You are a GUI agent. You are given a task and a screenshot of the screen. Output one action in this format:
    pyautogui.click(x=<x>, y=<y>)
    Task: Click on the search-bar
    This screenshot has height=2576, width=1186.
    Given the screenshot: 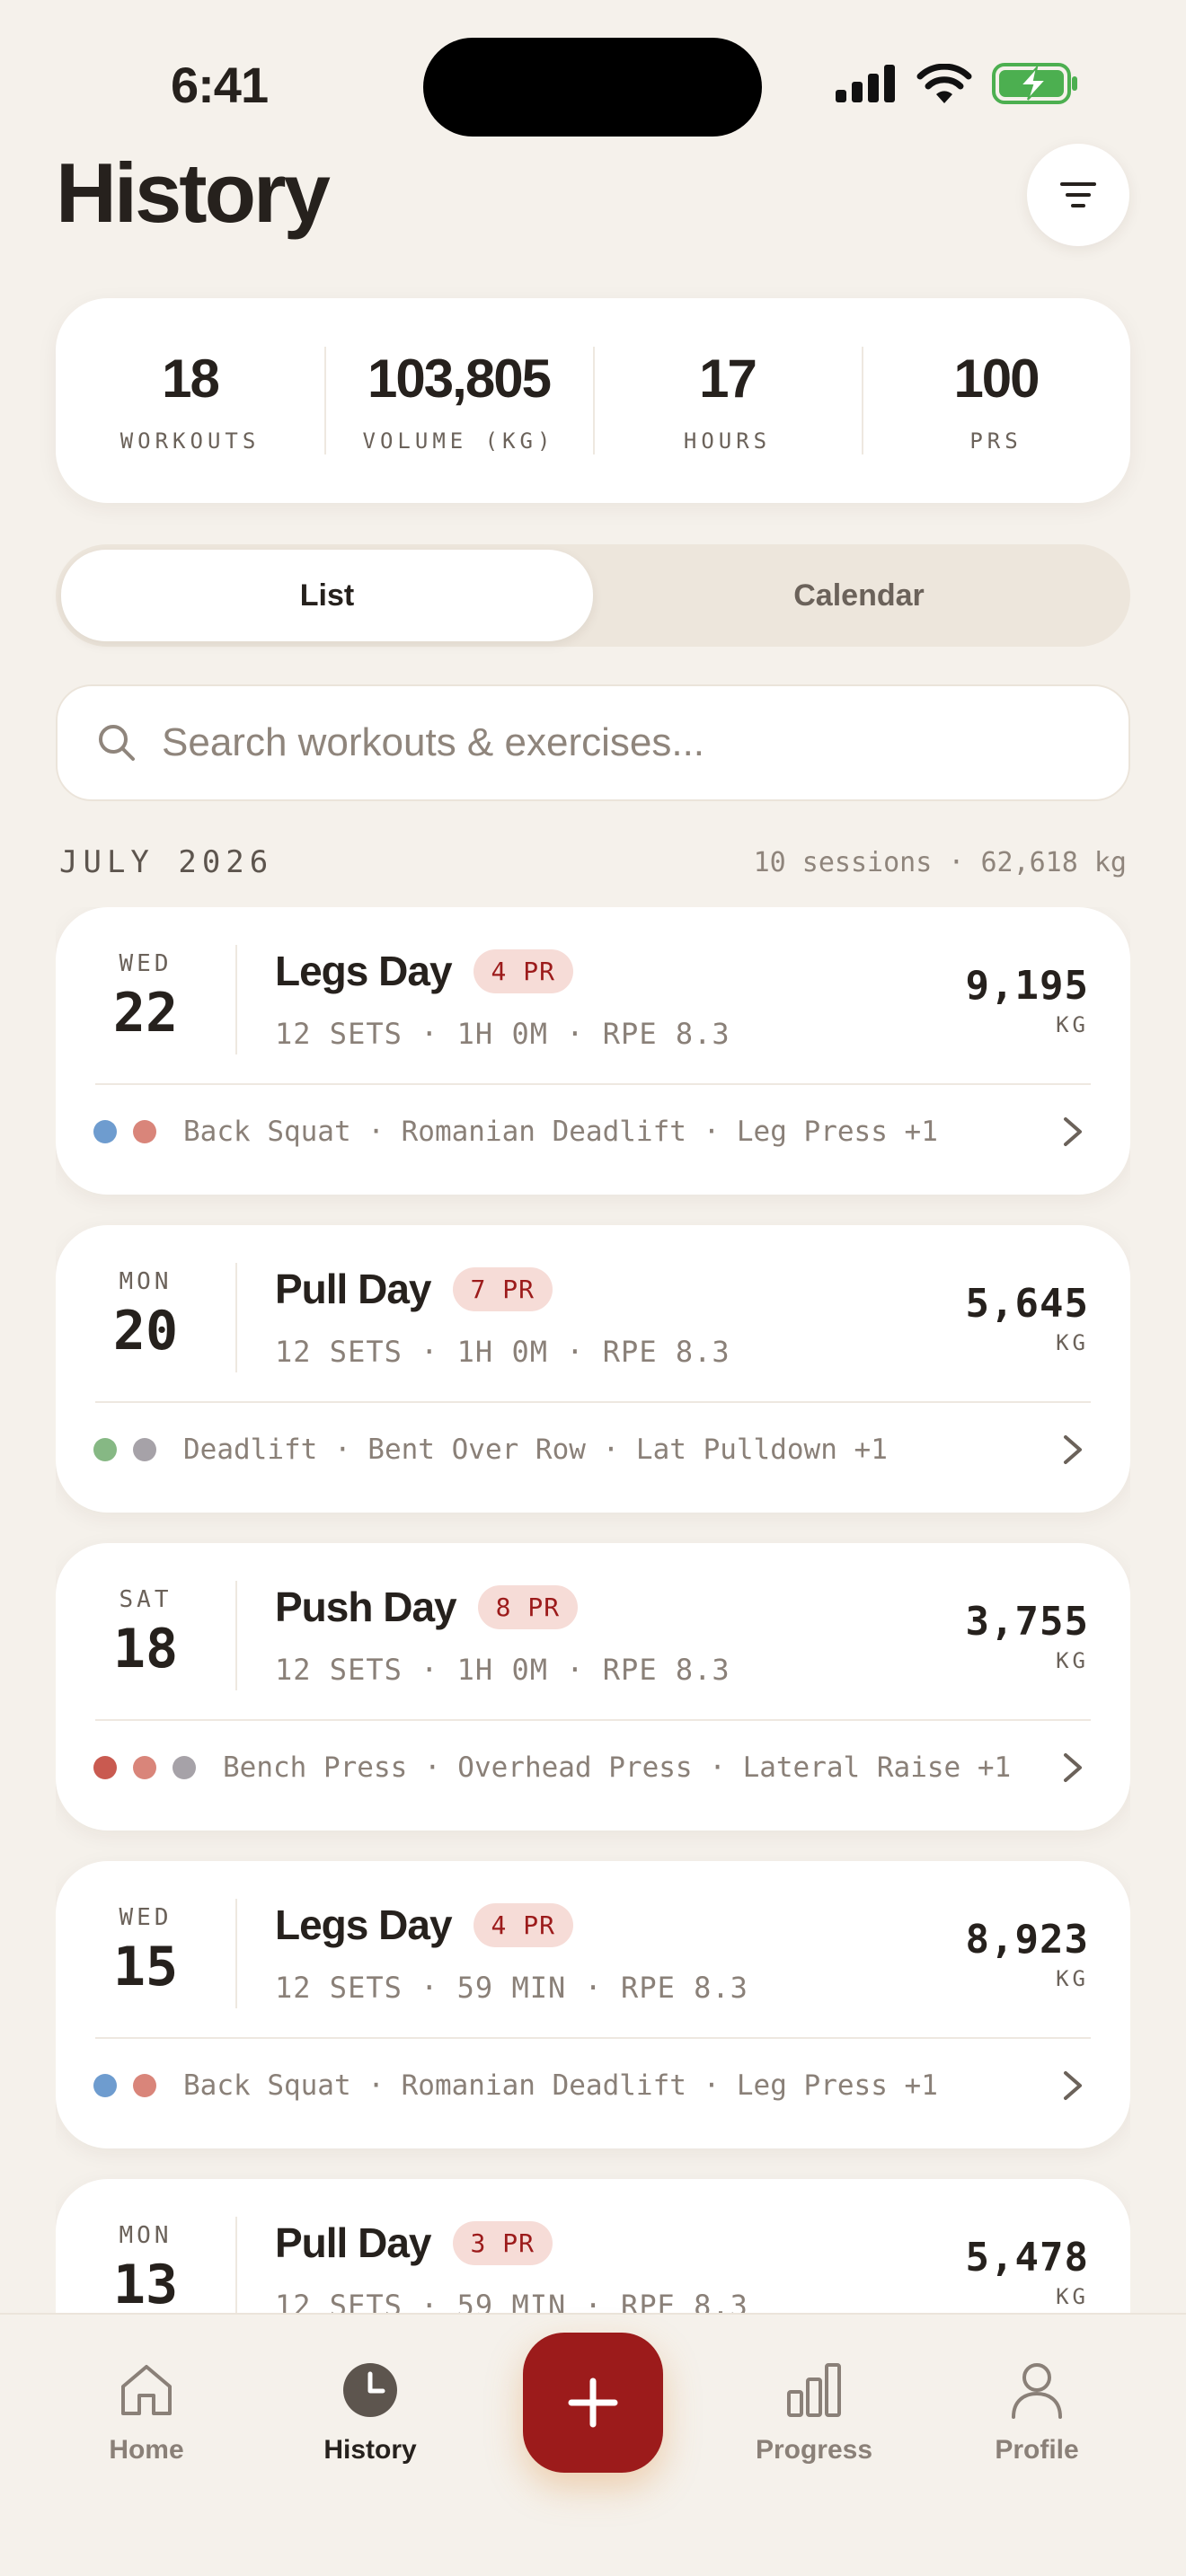 What is the action you would take?
    pyautogui.click(x=593, y=742)
    